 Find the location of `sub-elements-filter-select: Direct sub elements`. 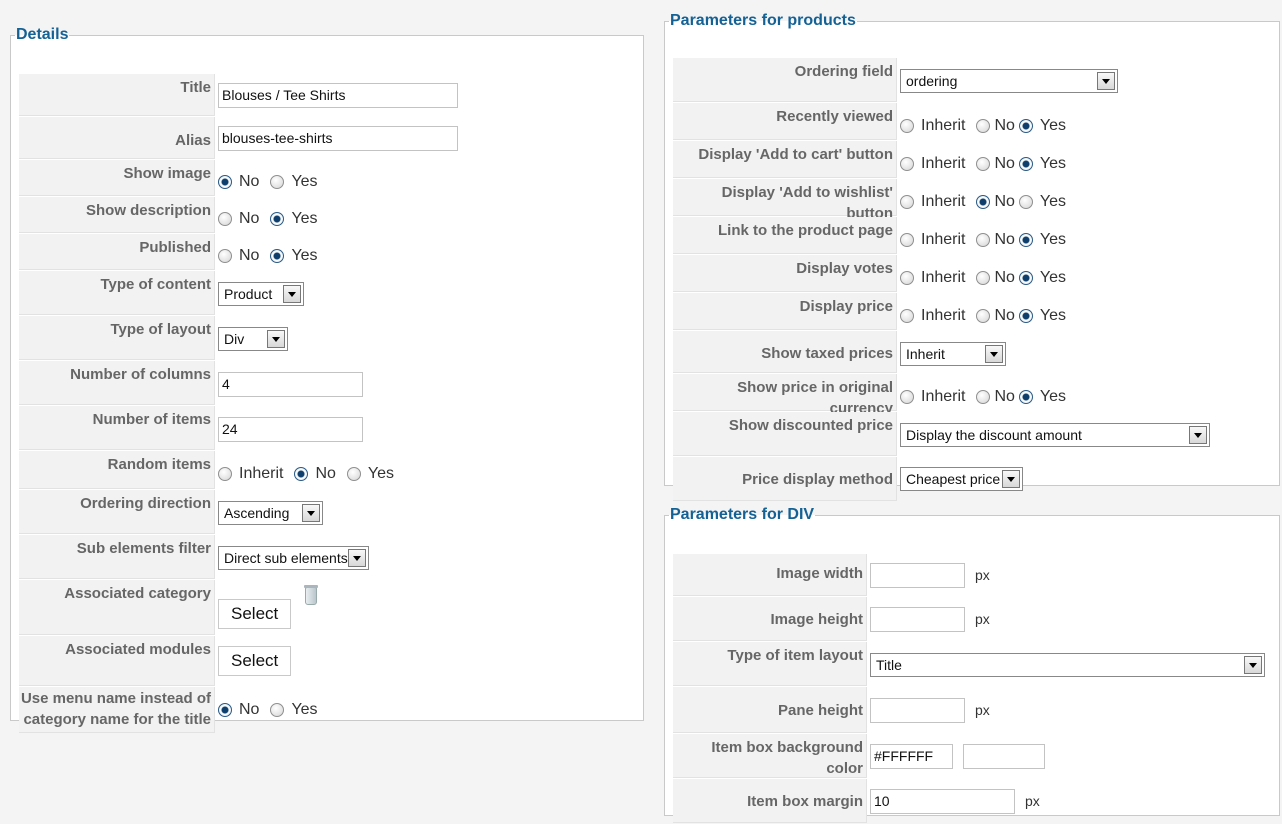

sub-elements-filter-select: Direct sub elements is located at coordinates (293, 558).